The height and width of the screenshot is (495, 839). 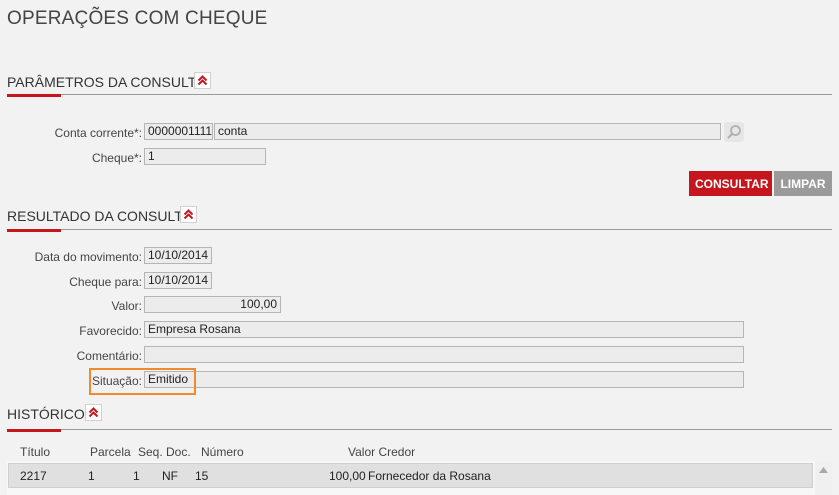 I want to click on vertical-scrollbar, so click(x=823, y=478).